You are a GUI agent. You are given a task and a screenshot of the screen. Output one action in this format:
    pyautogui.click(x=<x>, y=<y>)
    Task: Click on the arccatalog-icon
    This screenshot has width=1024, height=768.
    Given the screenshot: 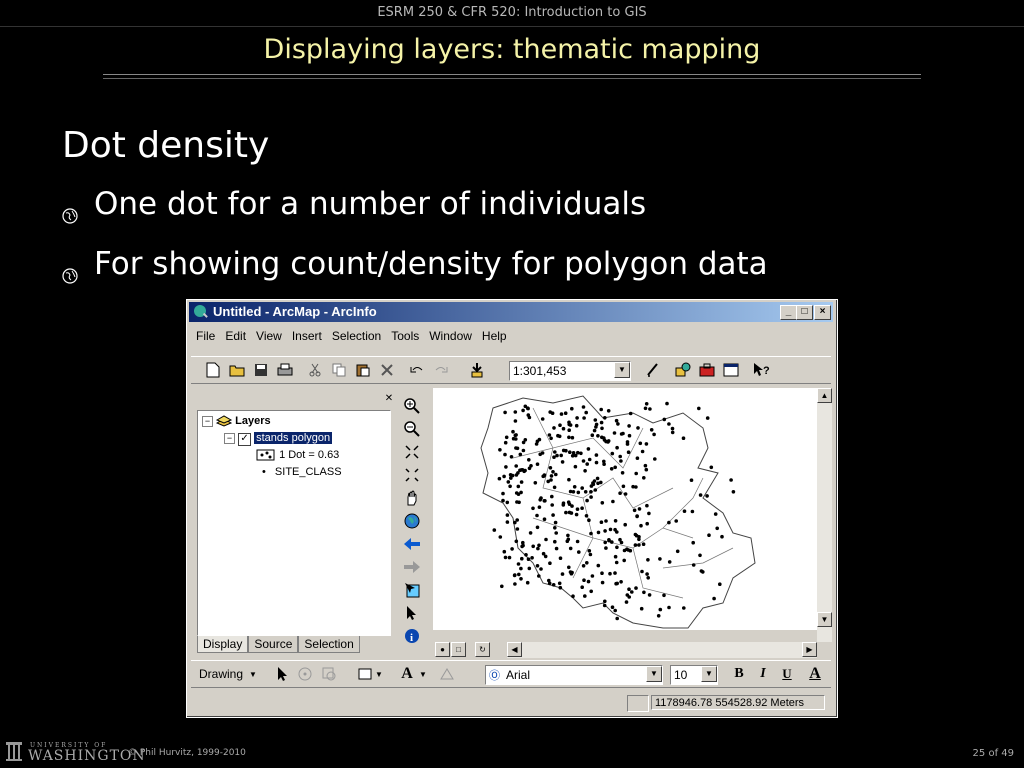 What is the action you would take?
    pyautogui.click(x=683, y=370)
    